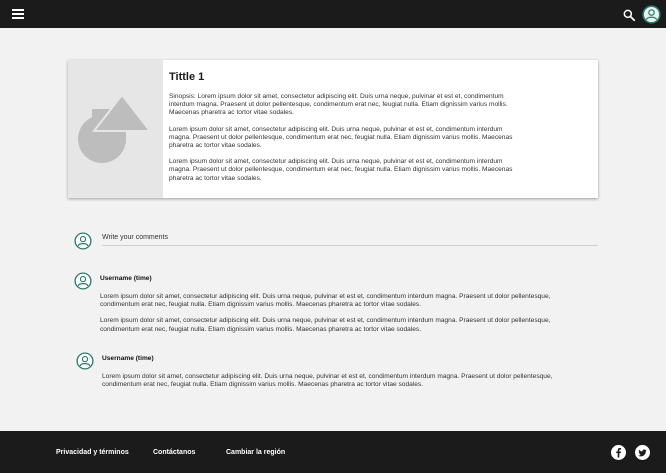  What do you see at coordinates (629, 15) in the screenshot?
I see `search-icon` at bounding box center [629, 15].